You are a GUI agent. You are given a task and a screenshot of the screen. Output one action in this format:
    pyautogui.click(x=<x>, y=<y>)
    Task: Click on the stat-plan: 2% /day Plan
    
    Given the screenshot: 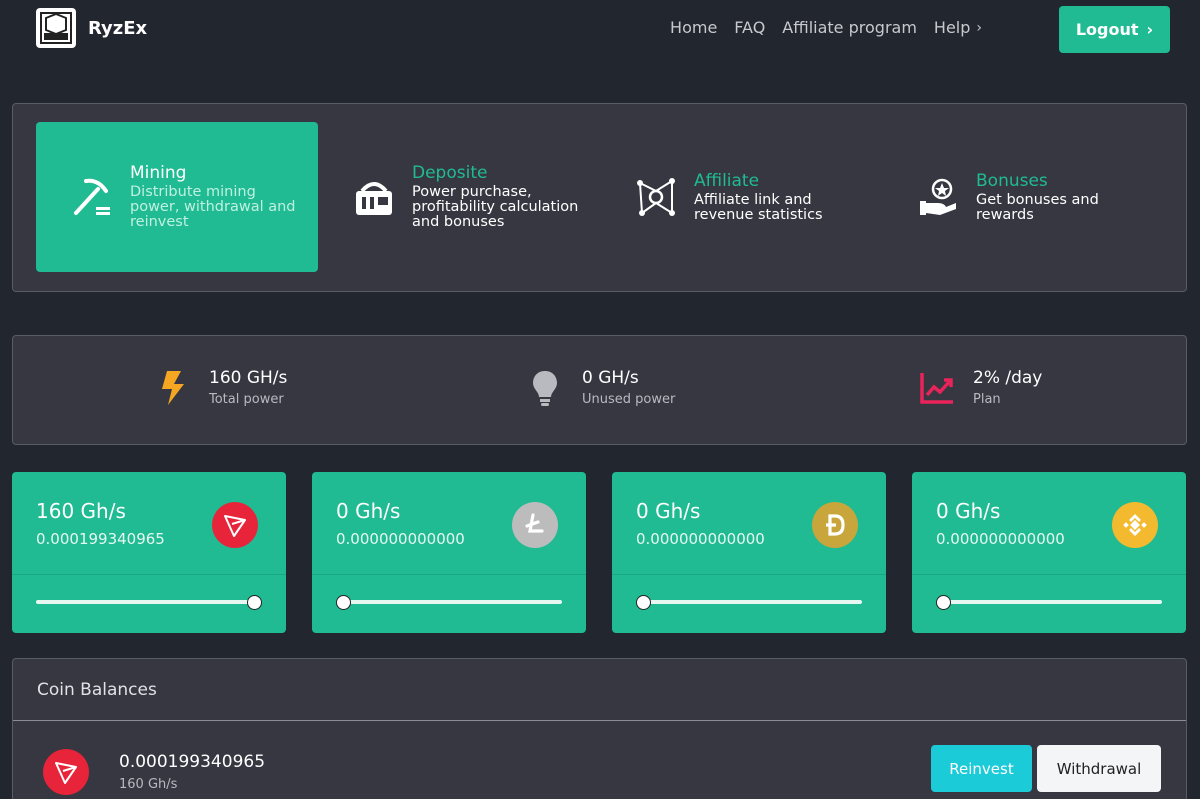 What is the action you would take?
    pyautogui.click(x=980, y=387)
    